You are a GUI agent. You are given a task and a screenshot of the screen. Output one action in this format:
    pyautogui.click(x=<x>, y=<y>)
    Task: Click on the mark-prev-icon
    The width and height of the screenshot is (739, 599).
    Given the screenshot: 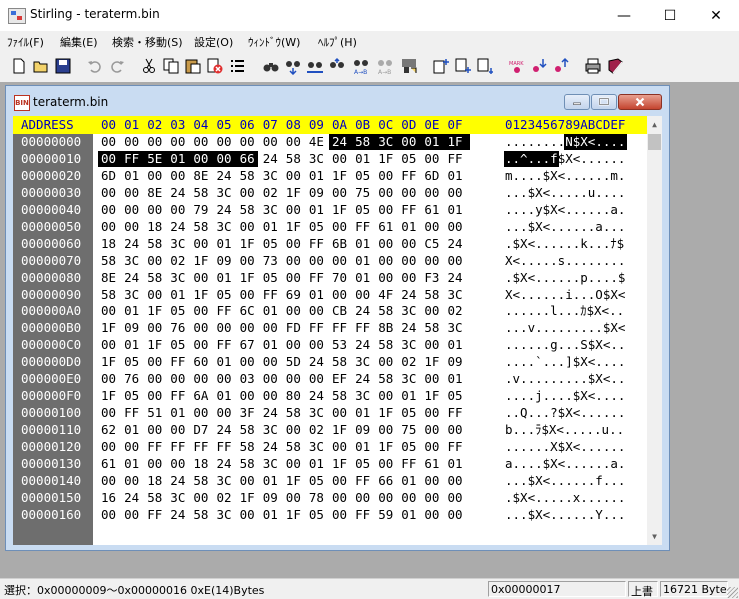 What is the action you would take?
    pyautogui.click(x=561, y=66)
    